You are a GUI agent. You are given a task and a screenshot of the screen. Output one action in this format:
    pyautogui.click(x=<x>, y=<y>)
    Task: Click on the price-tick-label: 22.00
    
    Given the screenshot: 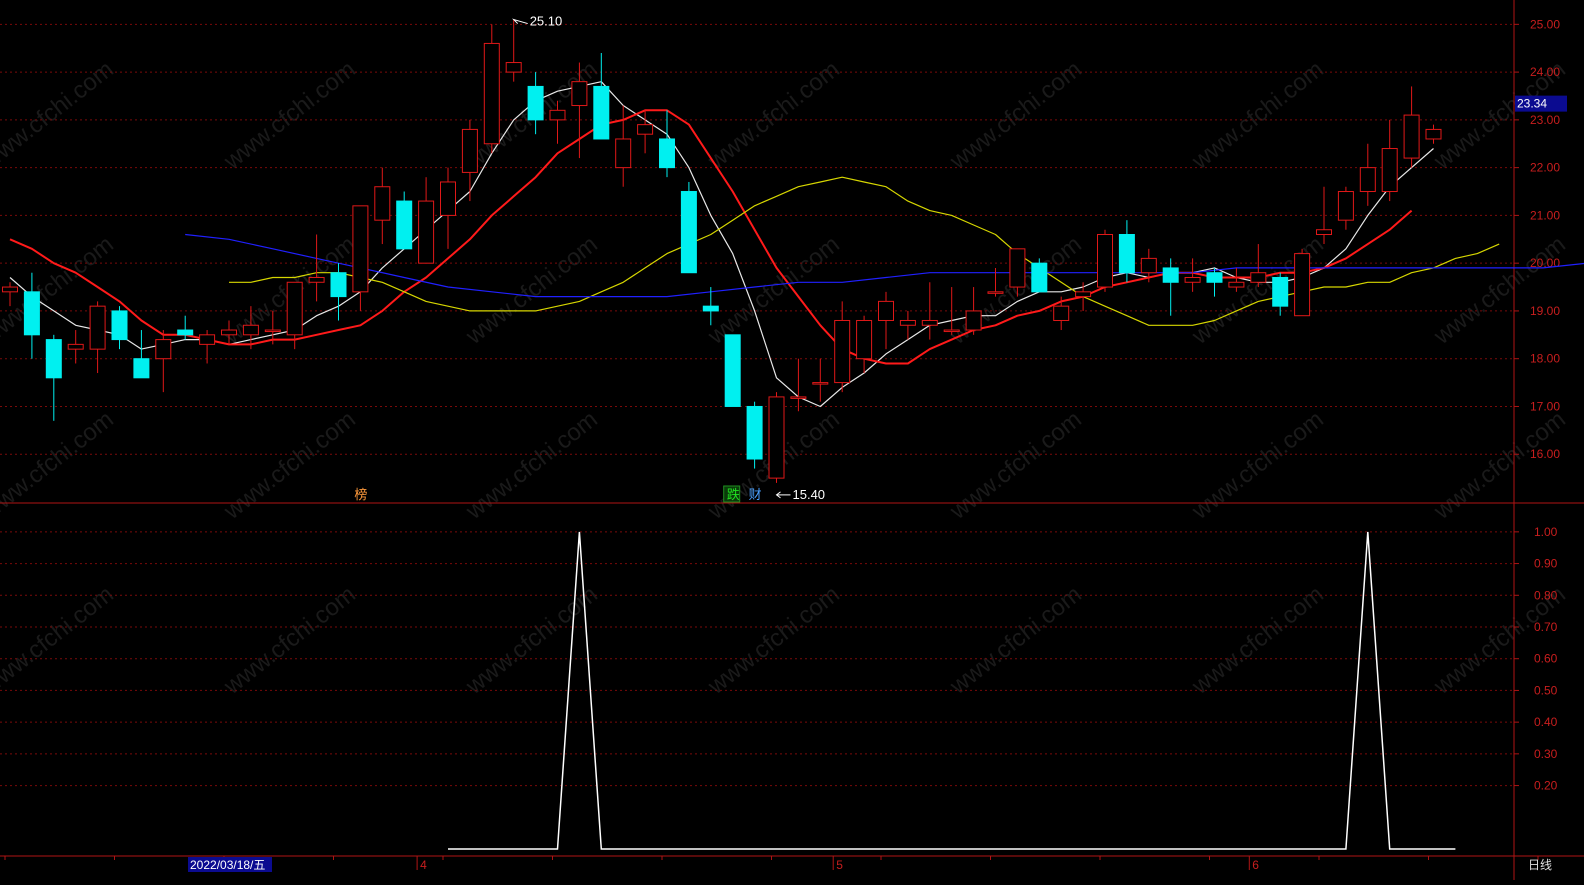 What is the action you would take?
    pyautogui.click(x=1545, y=168)
    